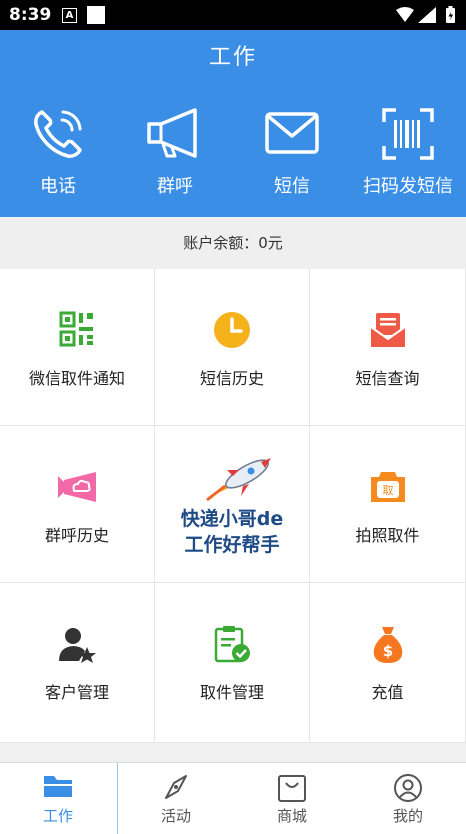 This screenshot has width=466, height=834. Describe the element at coordinates (387, 692) in the screenshot. I see `recharge-label: 充值` at that location.